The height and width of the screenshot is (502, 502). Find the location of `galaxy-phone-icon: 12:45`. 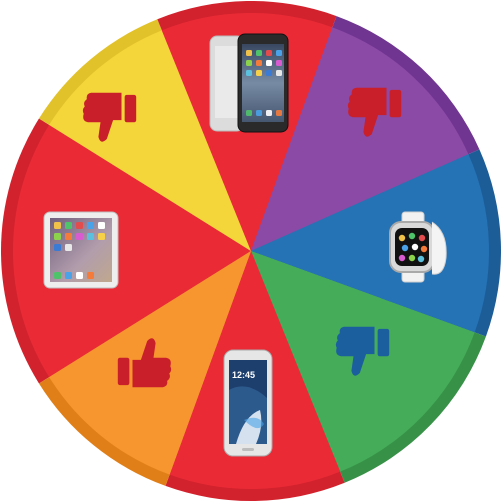

galaxy-phone-icon: 12:45 is located at coordinates (248, 403).